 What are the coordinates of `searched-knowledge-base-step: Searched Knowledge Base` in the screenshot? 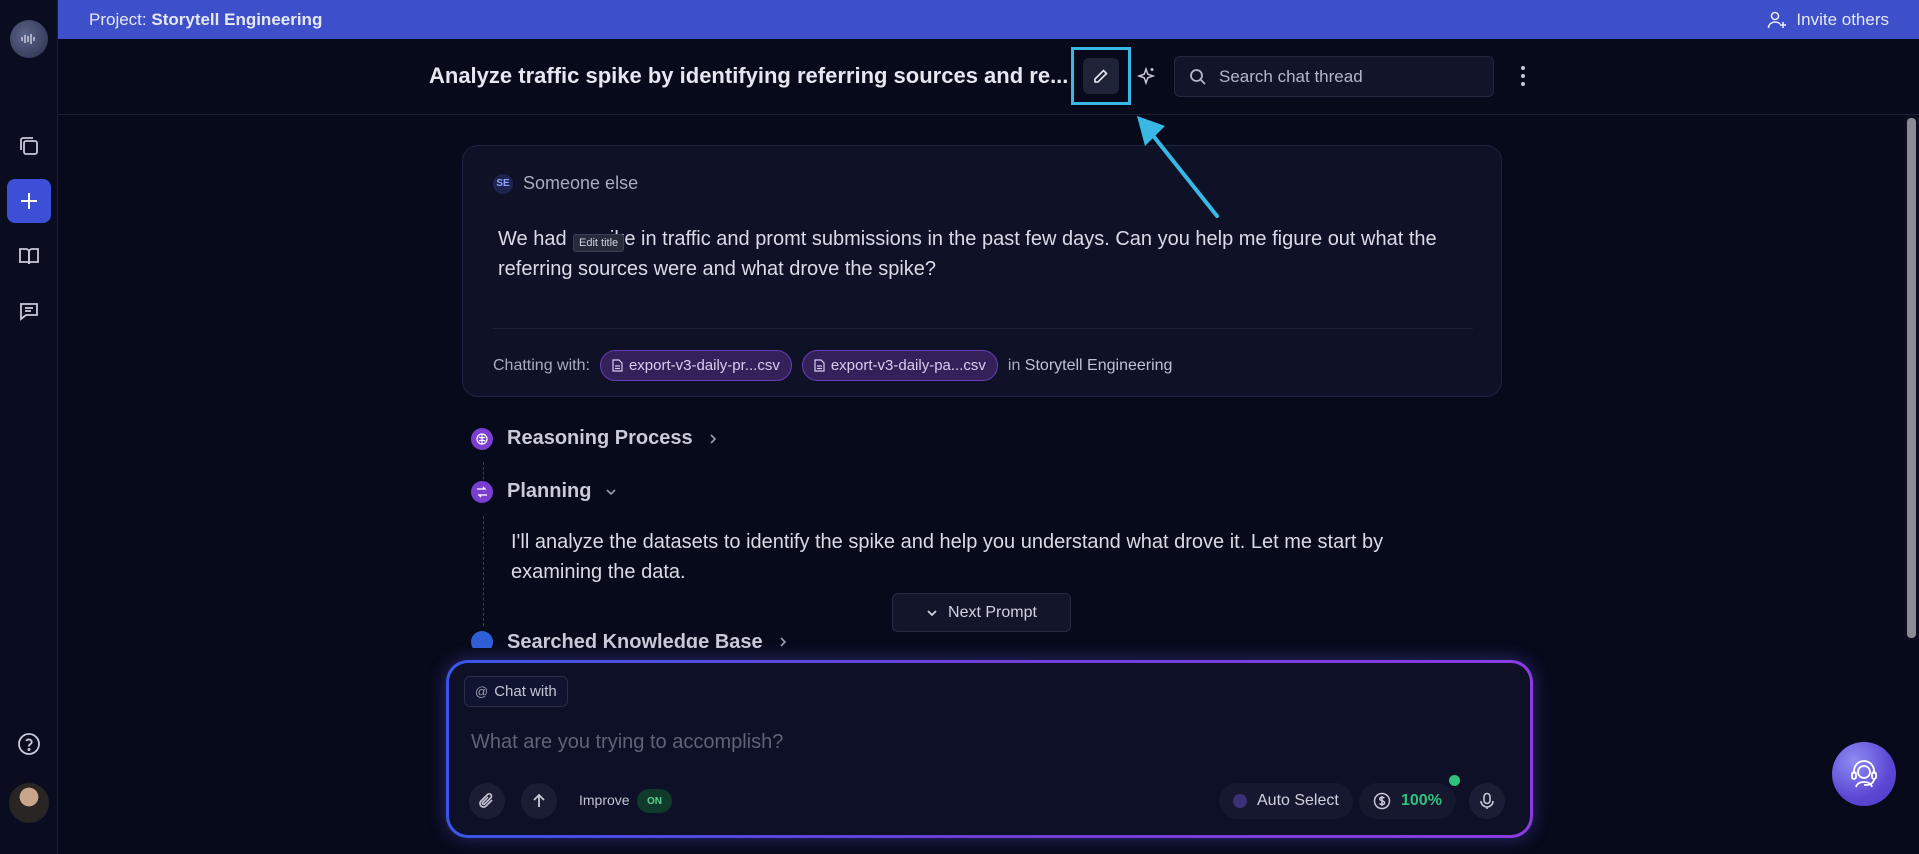 It's located at (630, 638).